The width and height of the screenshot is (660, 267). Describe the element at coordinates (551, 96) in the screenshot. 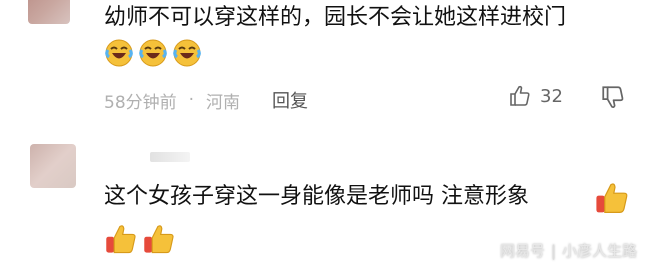

I see `like-count: 32` at that location.